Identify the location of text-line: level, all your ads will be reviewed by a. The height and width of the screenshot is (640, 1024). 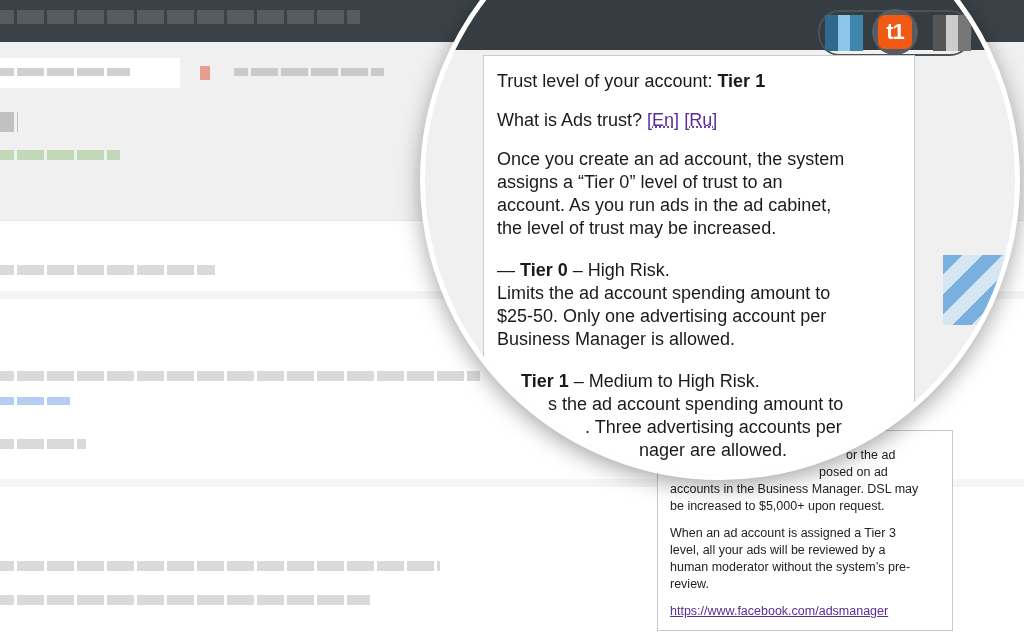
(778, 550).